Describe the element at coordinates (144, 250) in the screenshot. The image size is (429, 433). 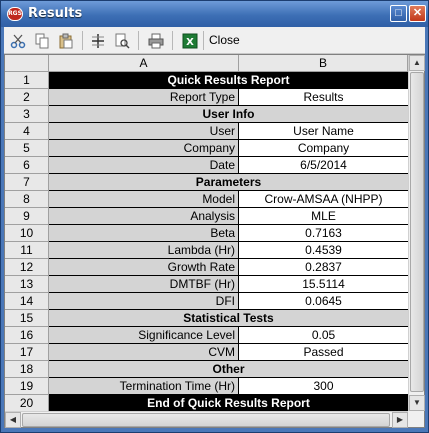
I see `cell-label: Lambda (Hr)` at that location.